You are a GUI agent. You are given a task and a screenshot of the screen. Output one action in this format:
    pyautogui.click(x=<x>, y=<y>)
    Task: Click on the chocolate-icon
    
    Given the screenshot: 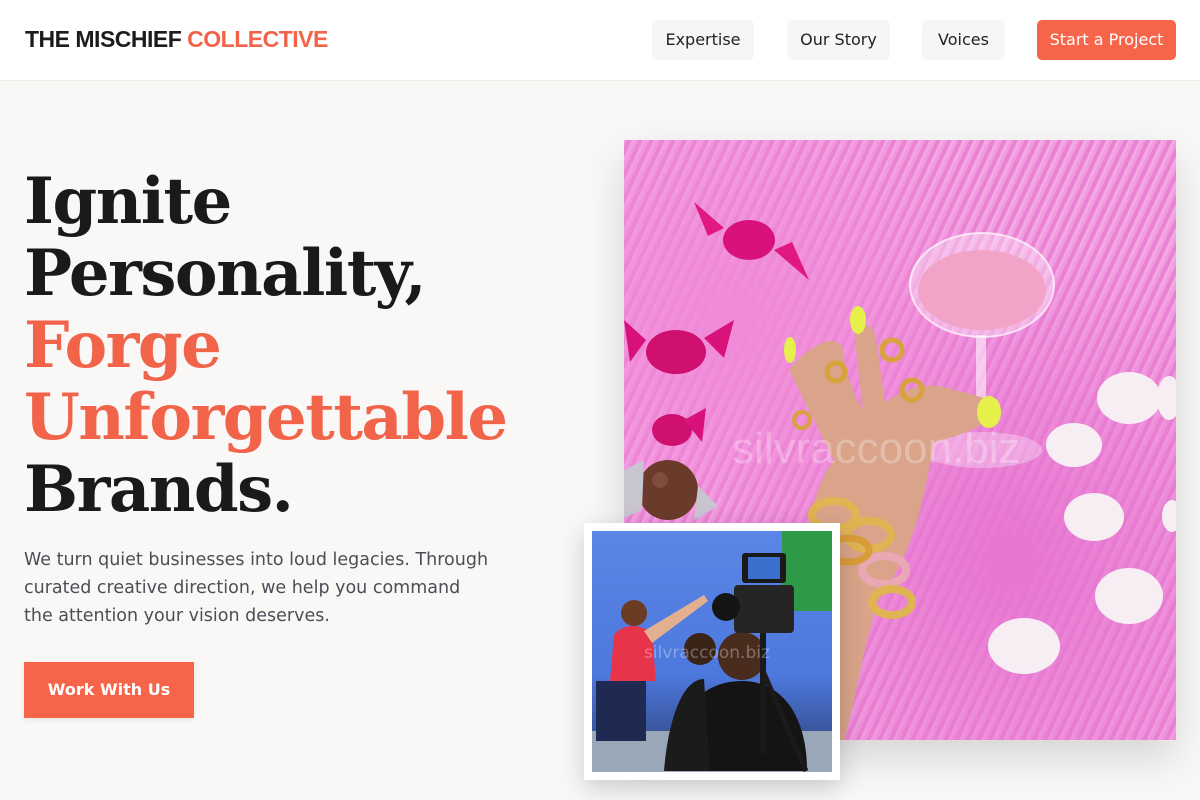 What is the action you would take?
    pyautogui.click(x=671, y=490)
    